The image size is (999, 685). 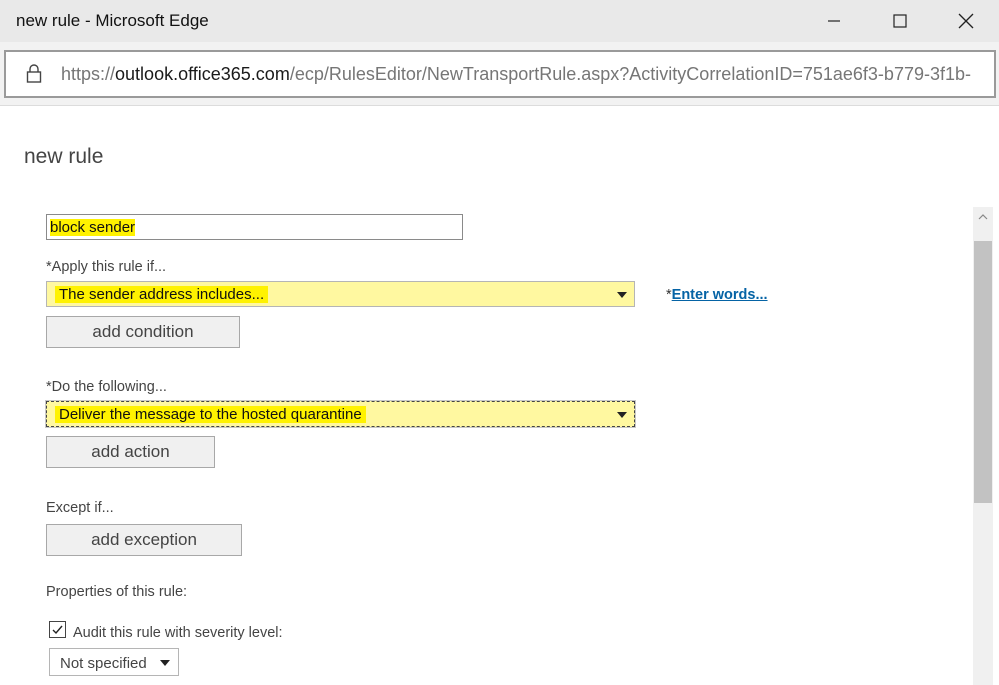 I want to click on window-title: new rule - Microsoft Edge, so click(x=112, y=20).